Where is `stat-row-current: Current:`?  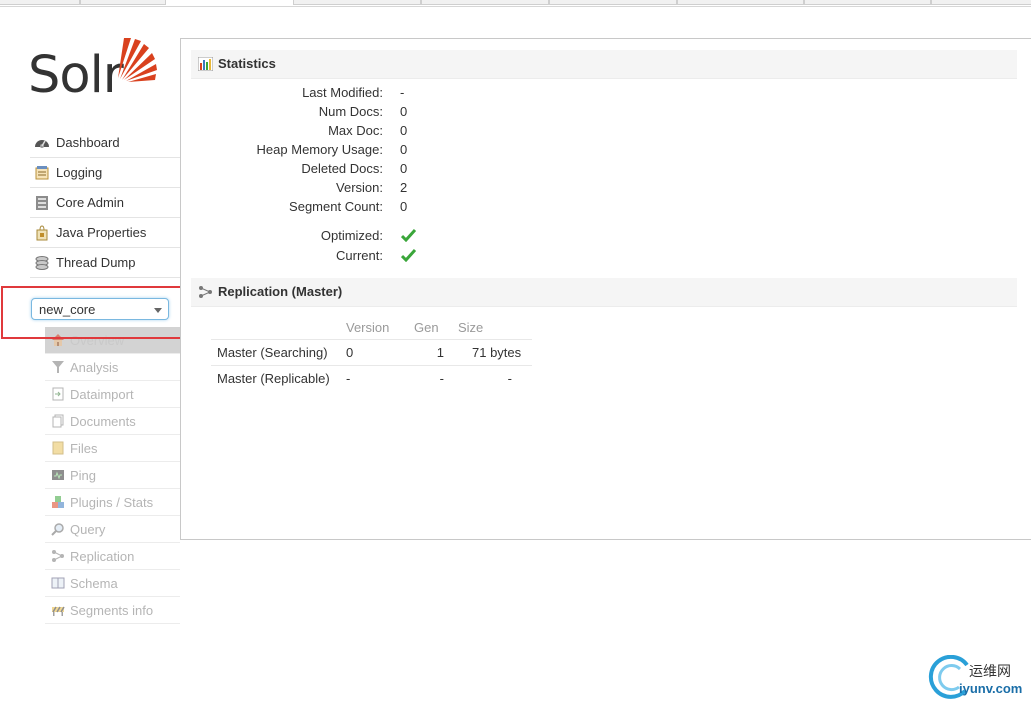 stat-row-current: Current: is located at coordinates (331, 257).